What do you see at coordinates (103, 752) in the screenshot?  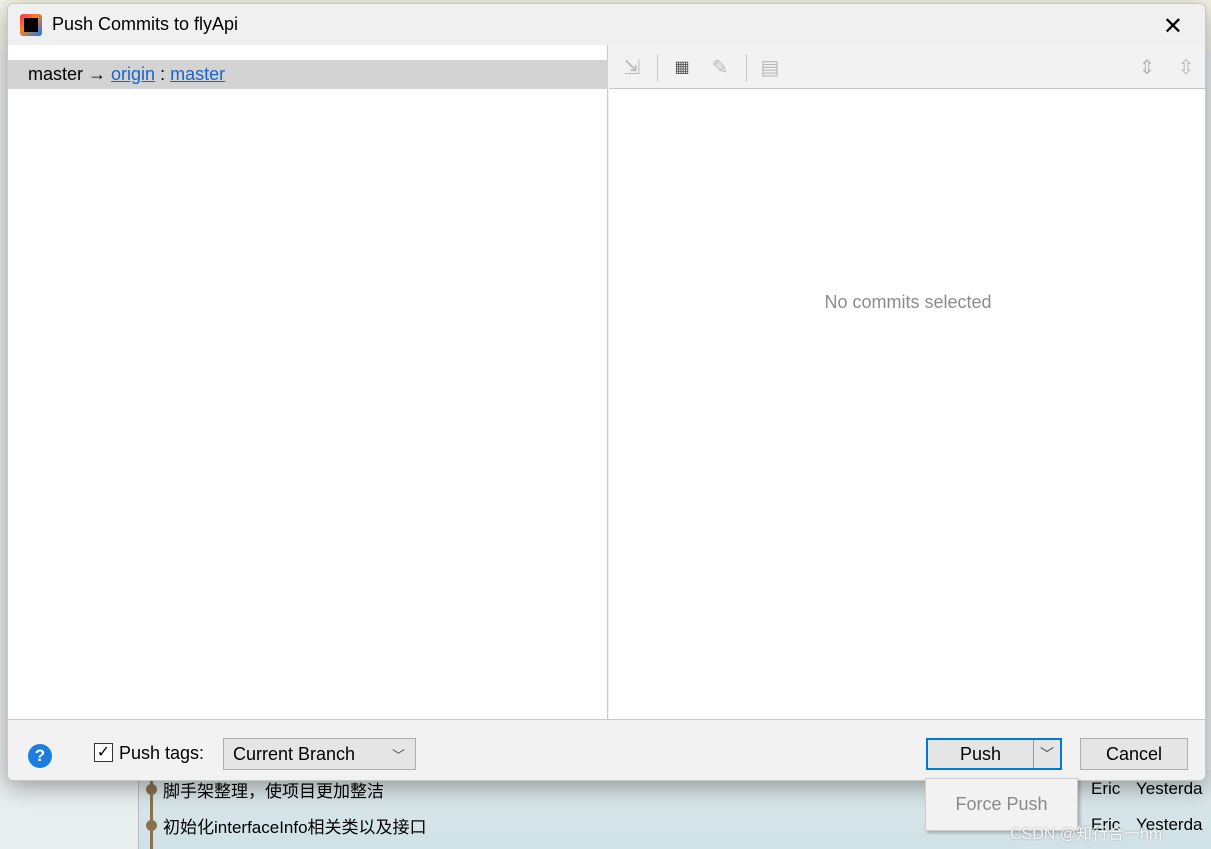 I see `push-tags-checkbox: ✓` at bounding box center [103, 752].